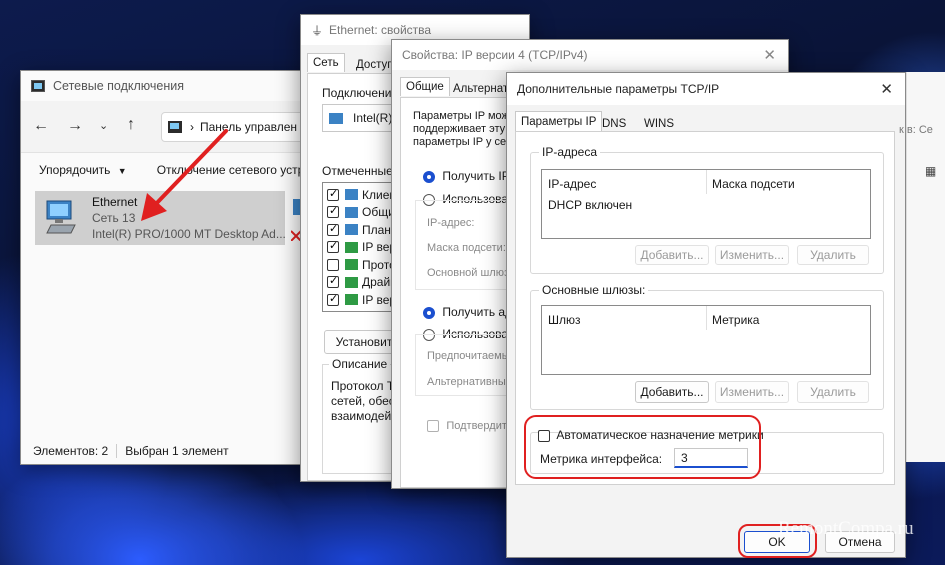  I want to click on network-adapter-icon, so click(61, 217).